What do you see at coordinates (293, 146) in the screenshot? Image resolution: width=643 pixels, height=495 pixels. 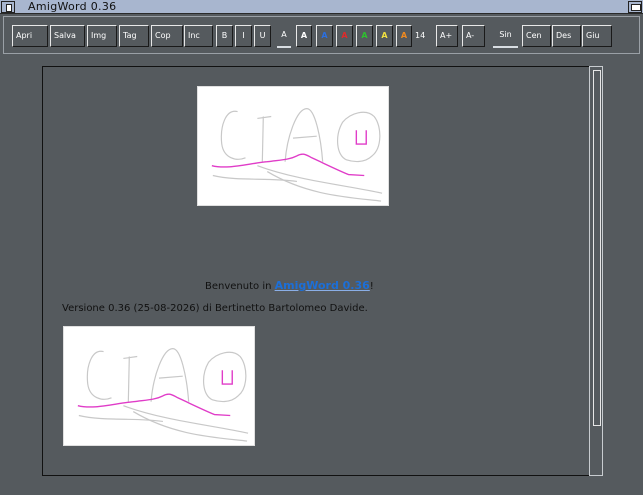 I see `ciao-drawing-image` at bounding box center [293, 146].